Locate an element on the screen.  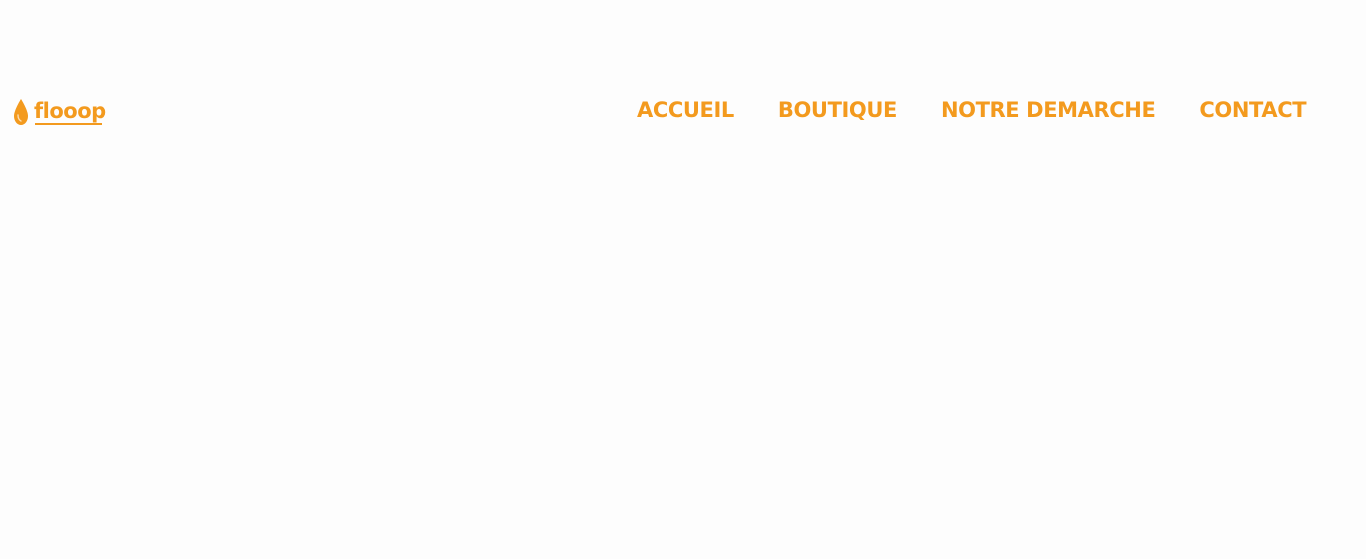
nav-item-boutique: BOUTIQUE is located at coordinates (838, 110).